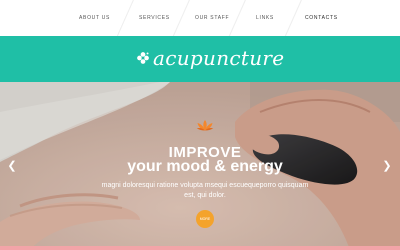 This screenshot has width=400, height=250. Describe the element at coordinates (321, 18) in the screenshot. I see `nav-item-contacts: CONTACTS` at that location.